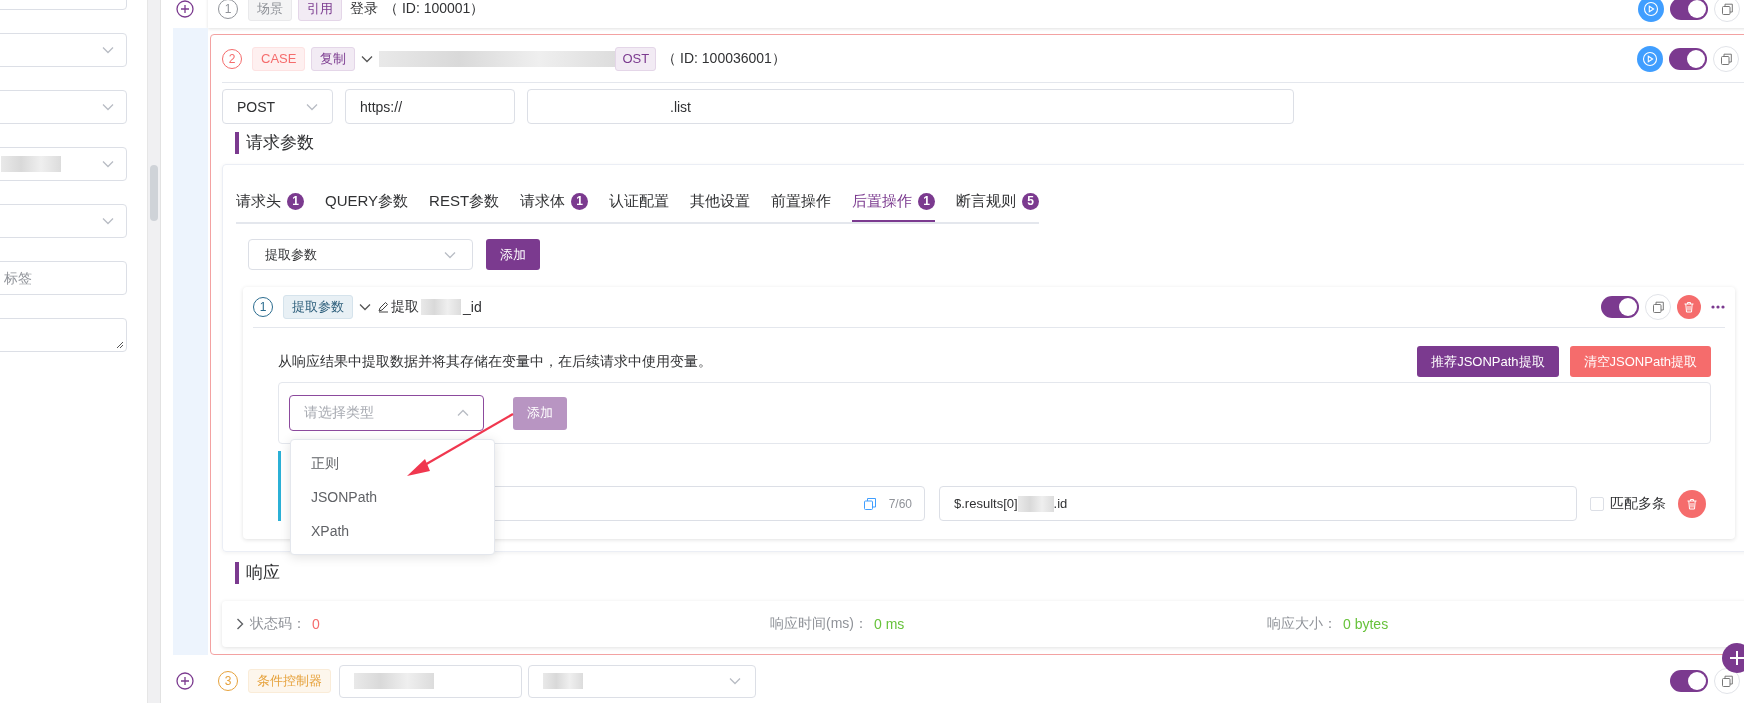 The image size is (1744, 703). What do you see at coordinates (1258, 503) in the screenshot?
I see `expression-field: $.results[0] .id` at bounding box center [1258, 503].